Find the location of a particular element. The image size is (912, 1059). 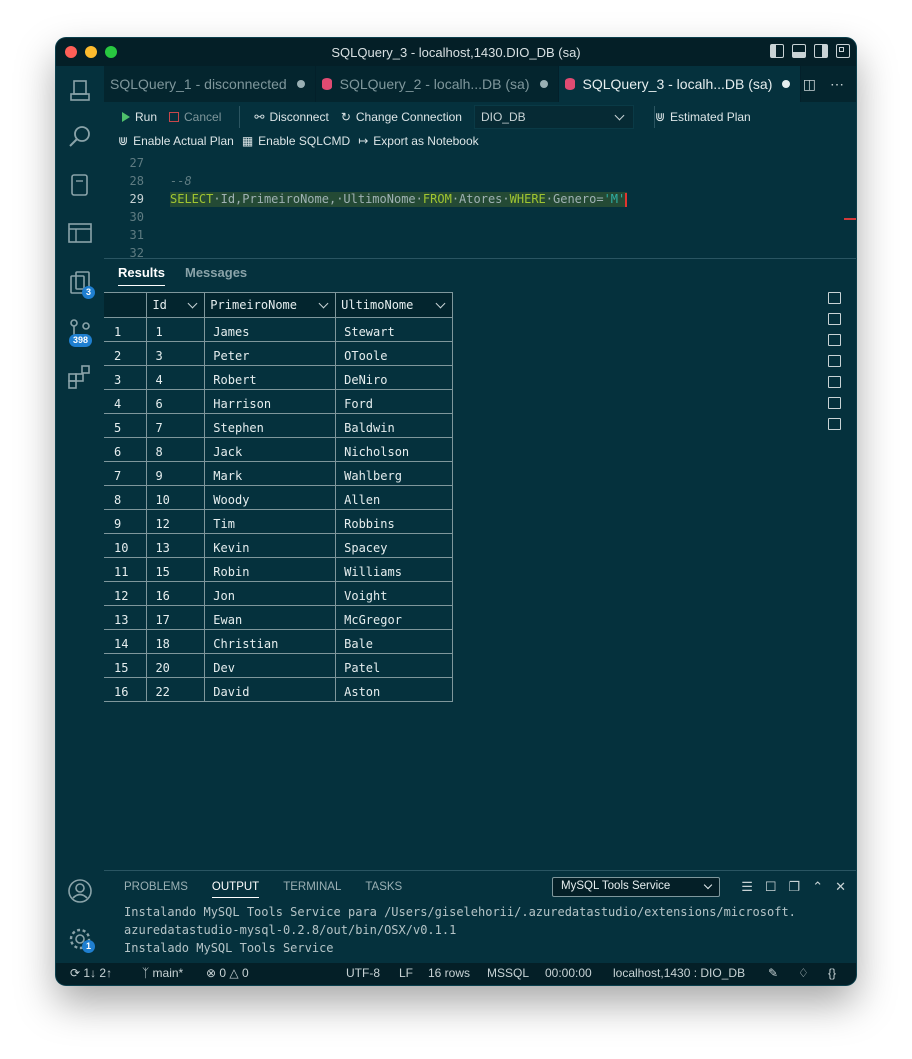

row-number-cell: 4 is located at coordinates (126, 401).